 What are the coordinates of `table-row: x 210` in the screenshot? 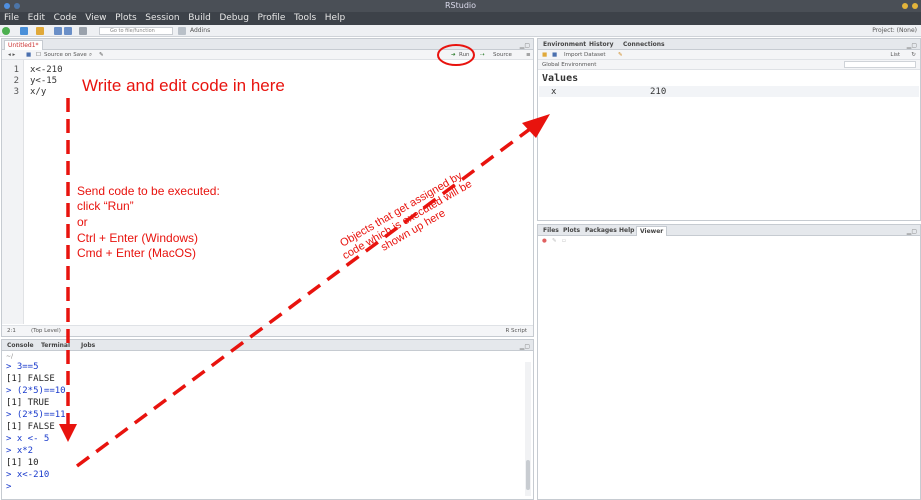 It's located at (729, 91).